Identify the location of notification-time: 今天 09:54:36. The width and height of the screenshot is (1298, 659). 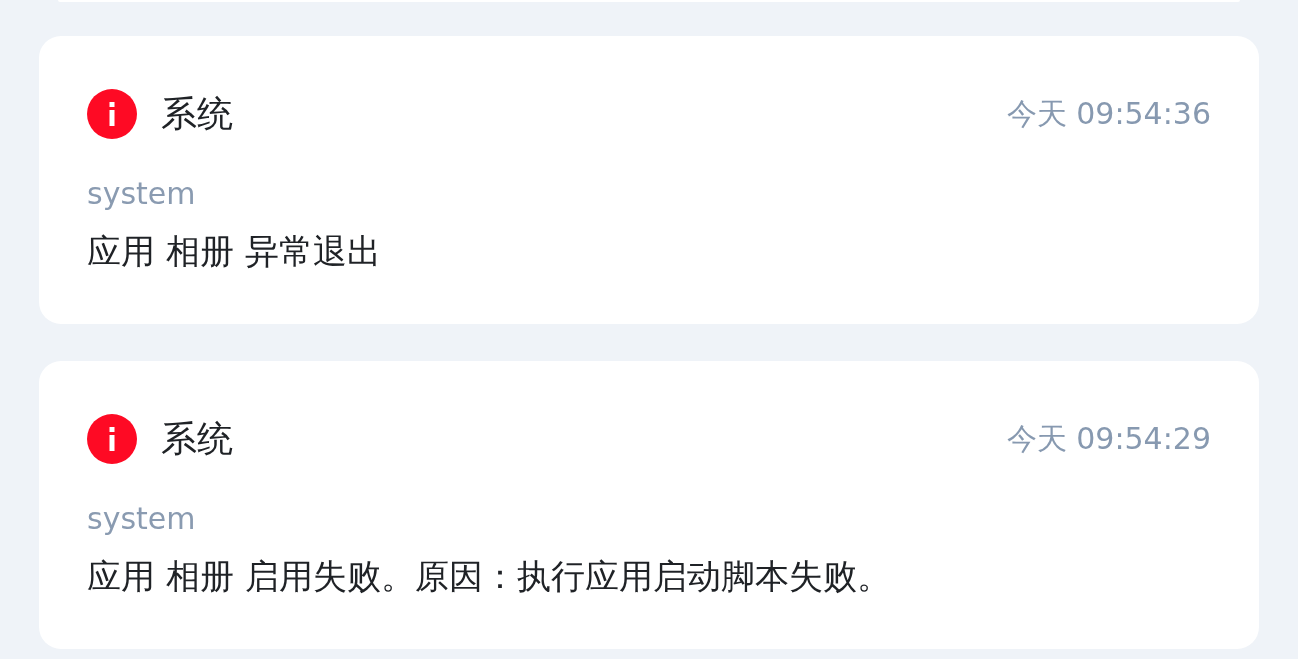
(1108, 114).